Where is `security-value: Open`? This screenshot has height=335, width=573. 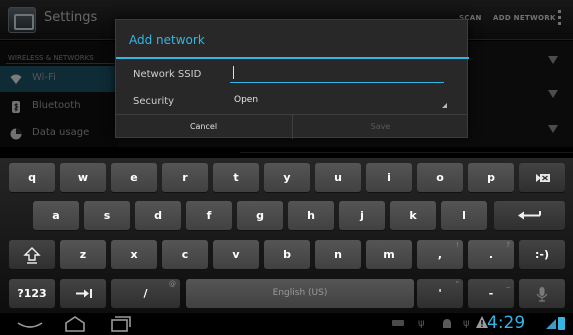 security-value: Open is located at coordinates (246, 100).